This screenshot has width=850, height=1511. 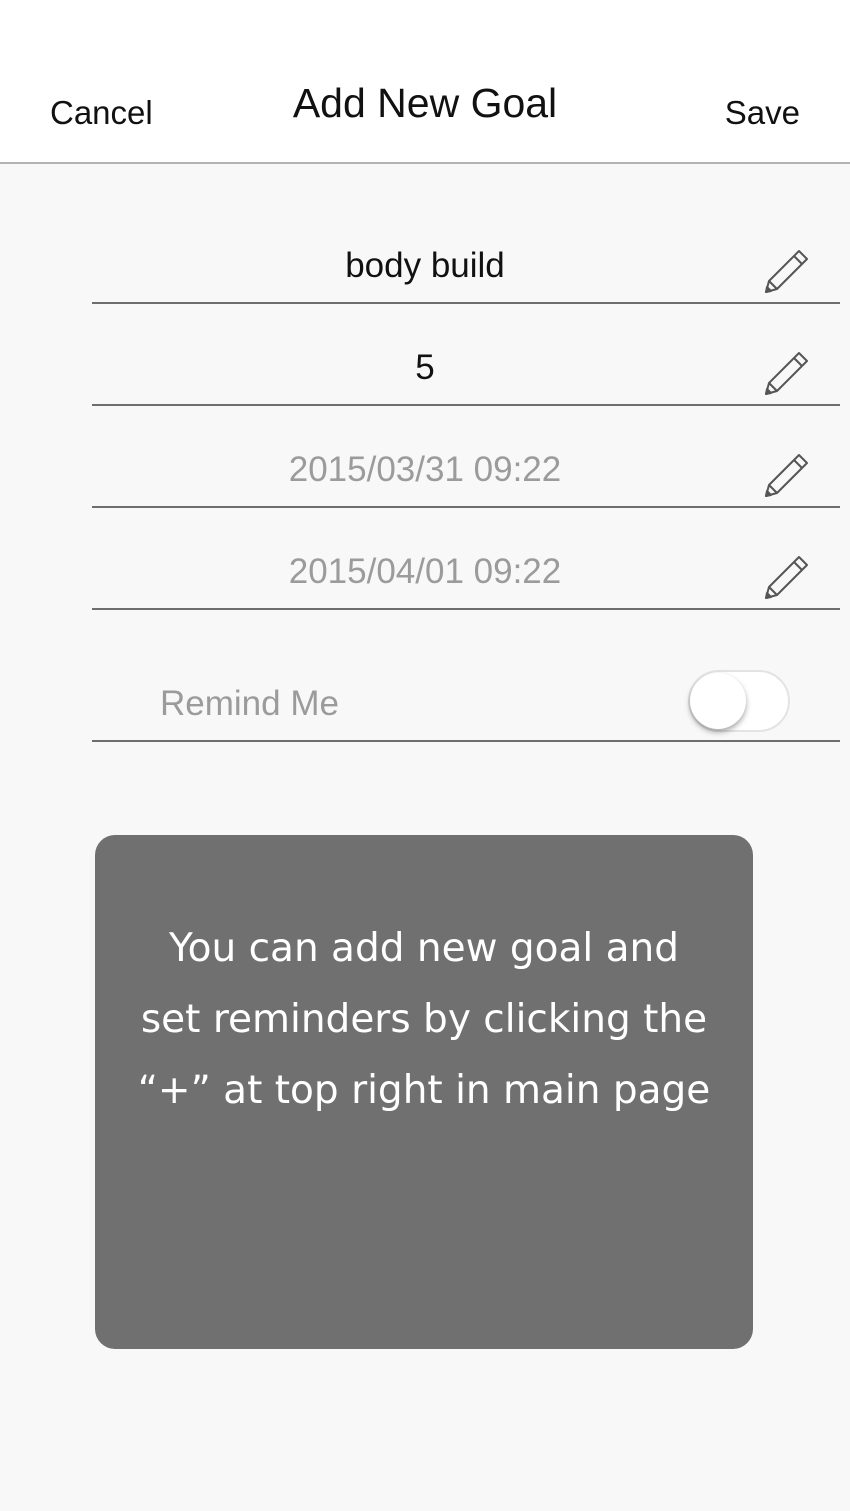 What do you see at coordinates (425, 470) in the screenshot?
I see `start-date-field: 2015/03/31 09:22` at bounding box center [425, 470].